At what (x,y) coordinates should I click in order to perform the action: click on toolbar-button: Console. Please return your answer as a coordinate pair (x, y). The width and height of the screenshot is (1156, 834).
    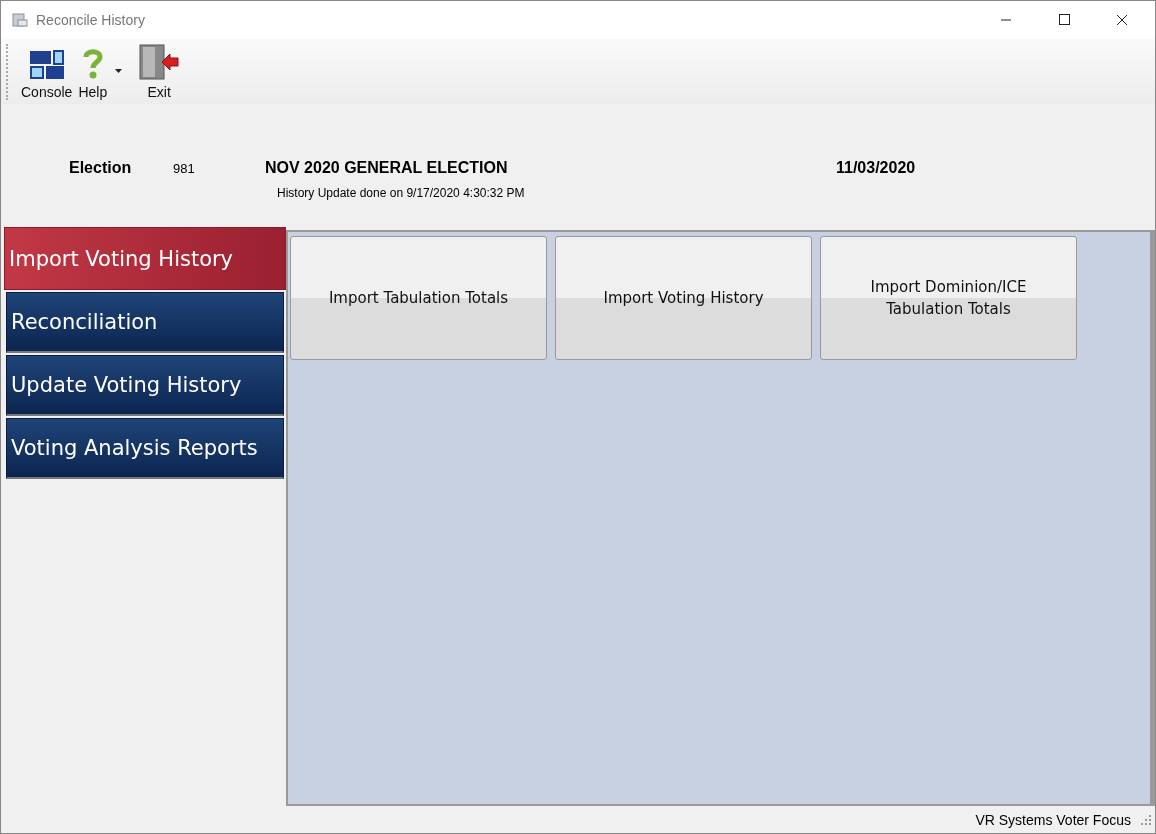
    Looking at the image, I should click on (47, 72).